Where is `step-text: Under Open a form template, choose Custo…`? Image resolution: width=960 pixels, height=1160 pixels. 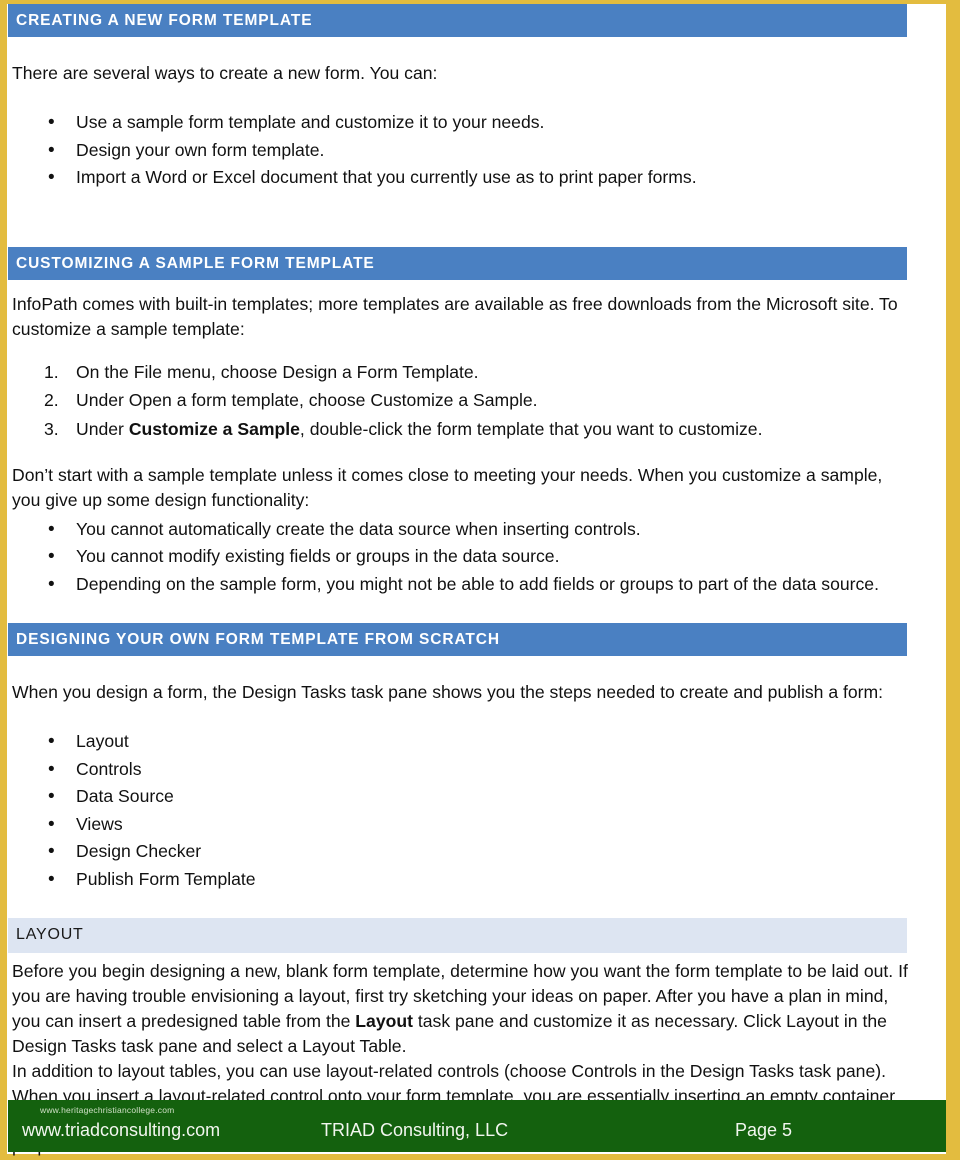
step-text: Under Open a form template, choose Custo… is located at coordinates (307, 400).